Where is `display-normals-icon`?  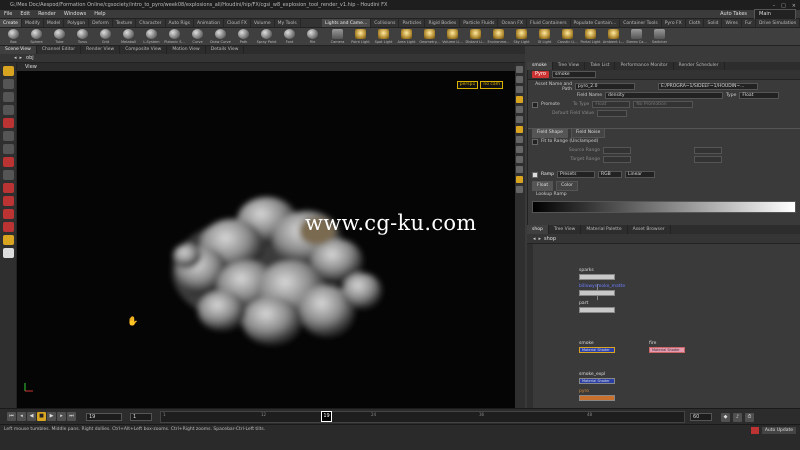
display-normals-icon is located at coordinates (519, 129).